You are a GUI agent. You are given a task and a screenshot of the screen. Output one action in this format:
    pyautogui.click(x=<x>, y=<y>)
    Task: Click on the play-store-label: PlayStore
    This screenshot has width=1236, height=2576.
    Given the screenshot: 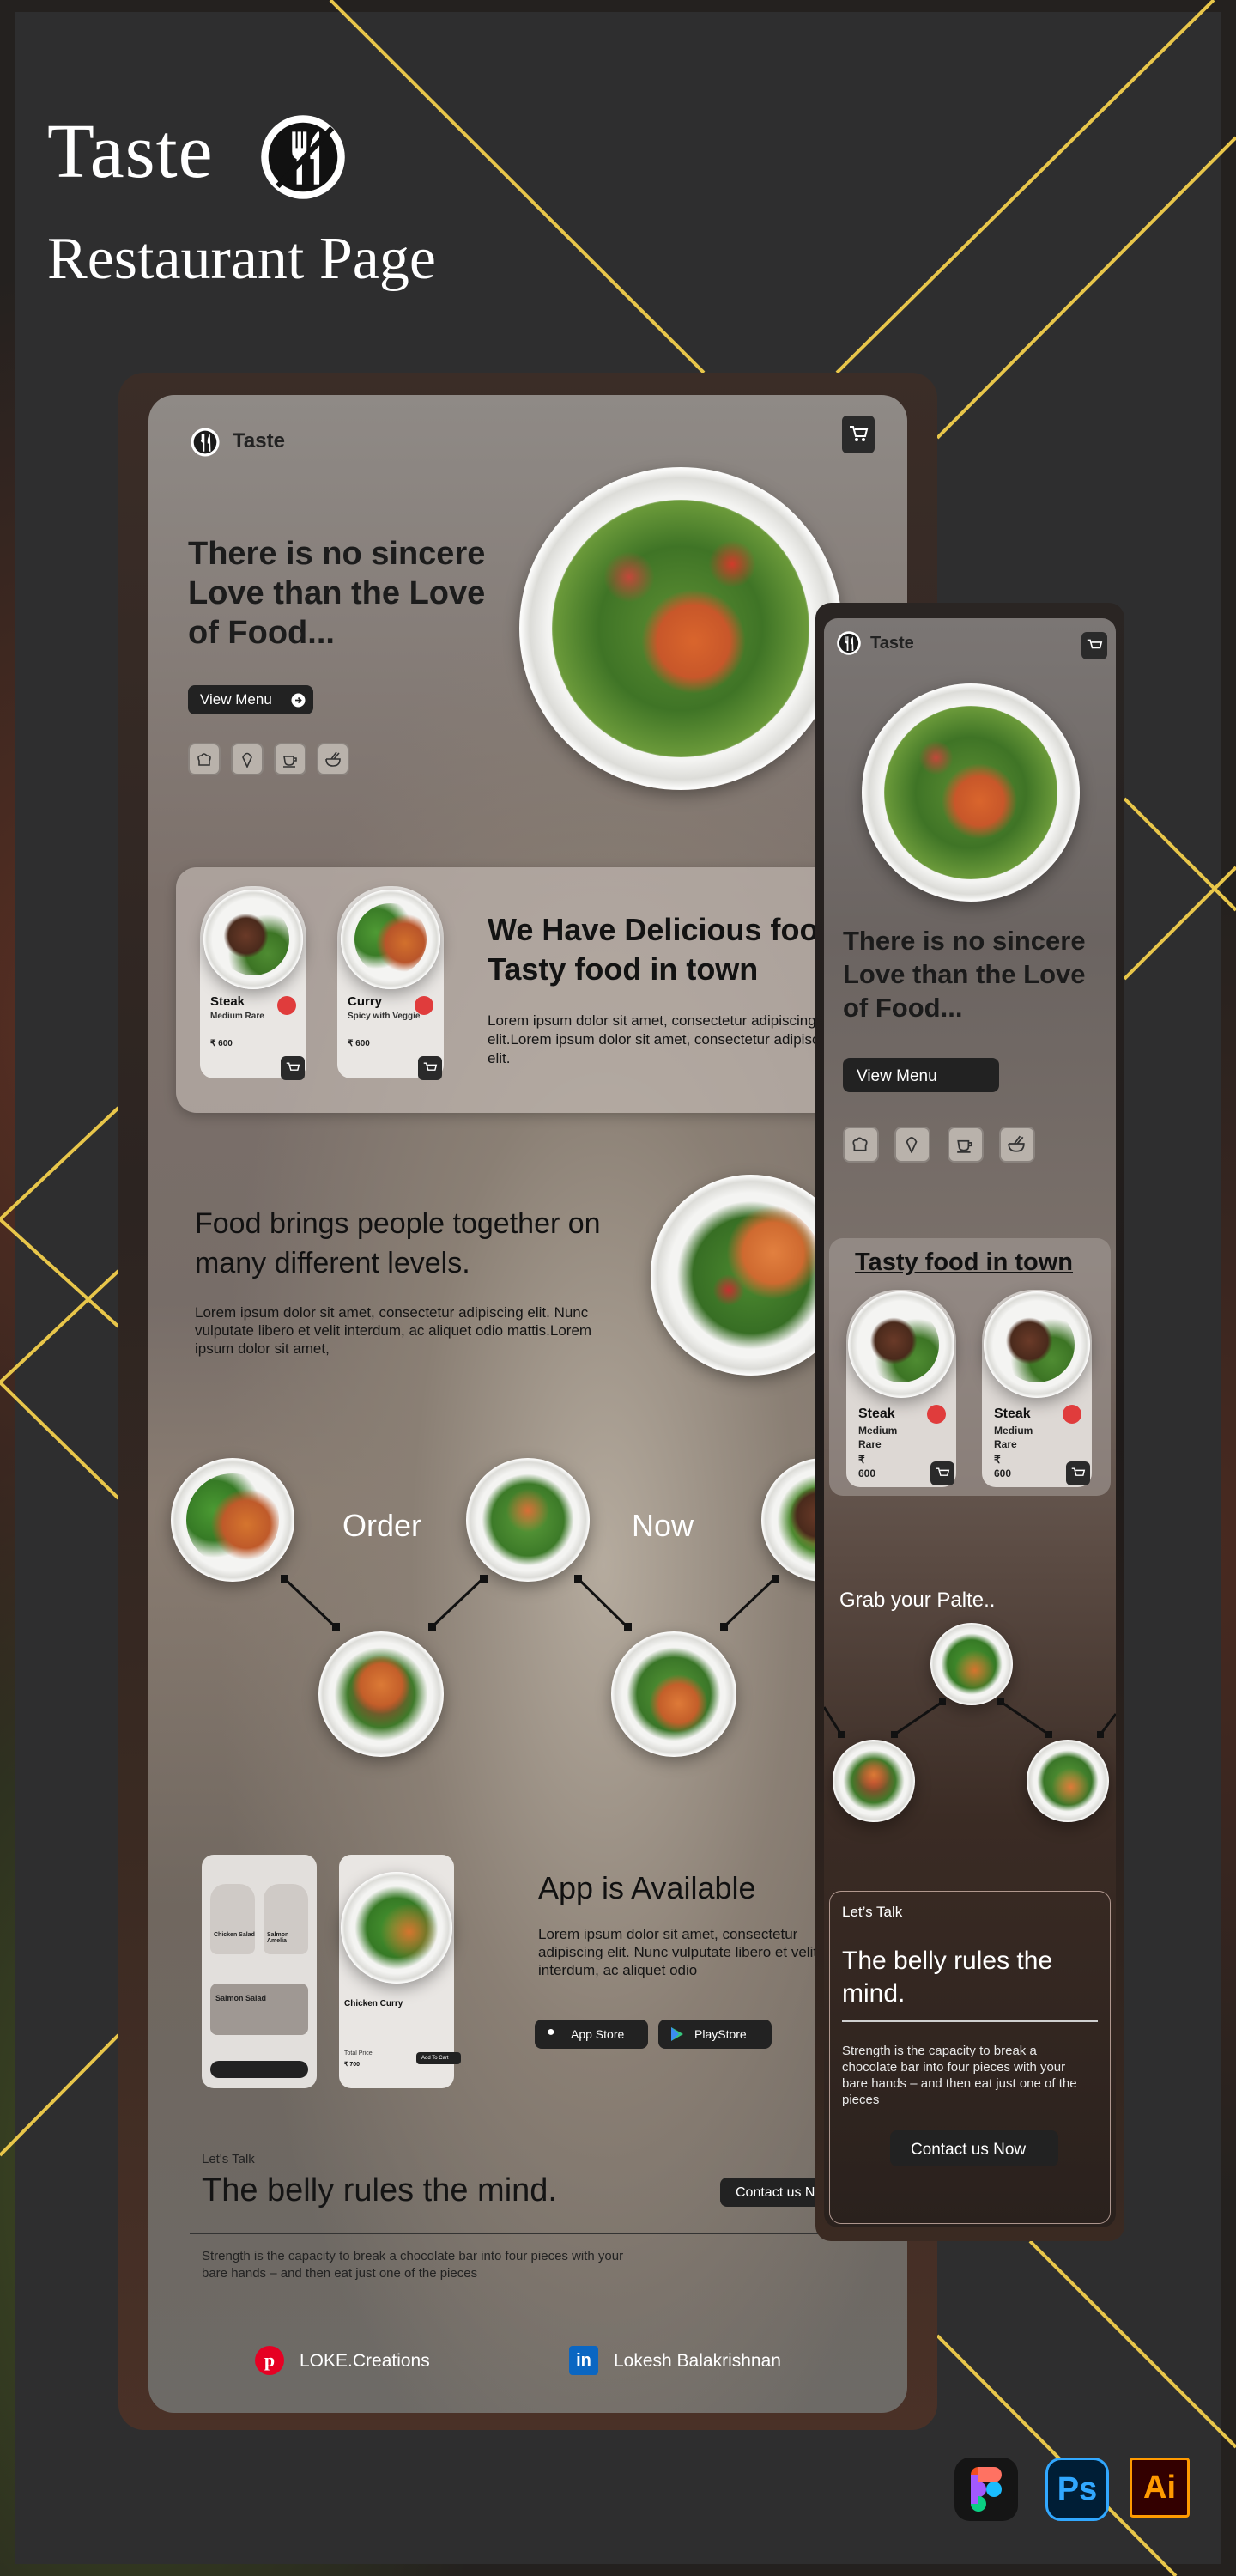 What is the action you would take?
    pyautogui.click(x=720, y=2034)
    